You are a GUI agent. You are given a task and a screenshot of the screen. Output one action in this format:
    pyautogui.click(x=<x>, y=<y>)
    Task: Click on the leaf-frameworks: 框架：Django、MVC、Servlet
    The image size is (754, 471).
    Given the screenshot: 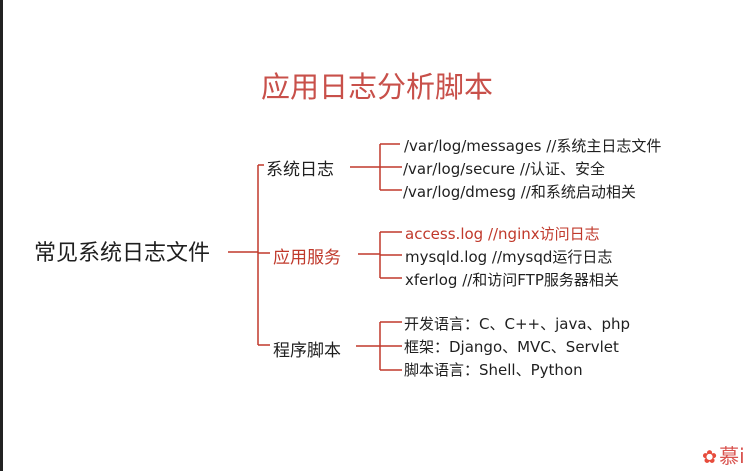 What is the action you would take?
    pyautogui.click(x=511, y=347)
    